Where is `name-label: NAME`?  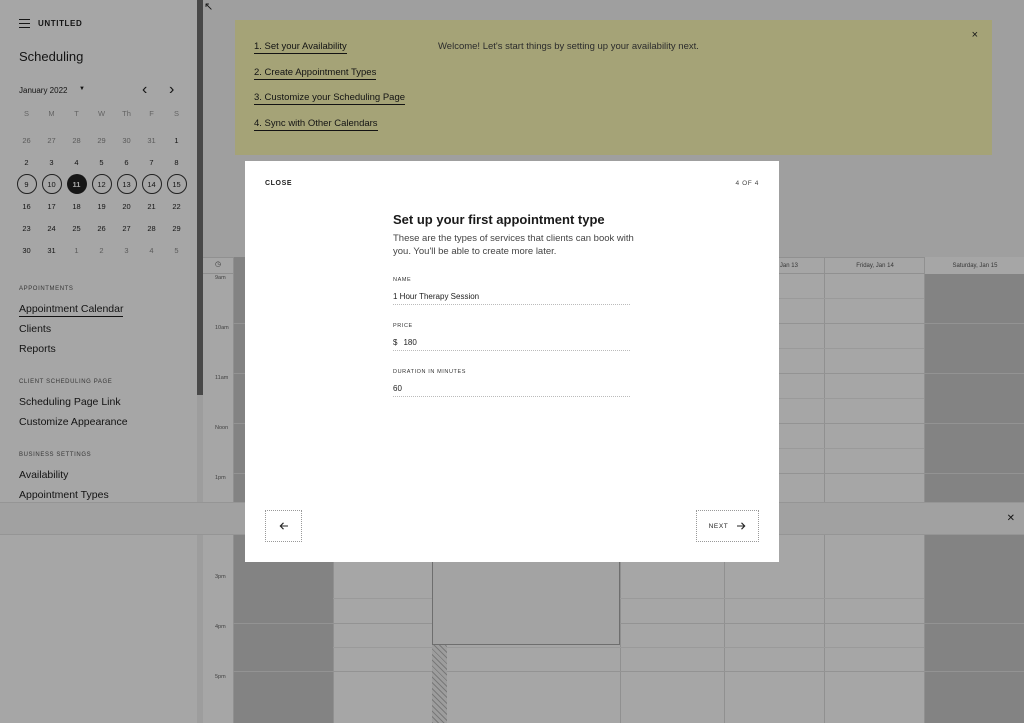 name-label: NAME is located at coordinates (402, 280).